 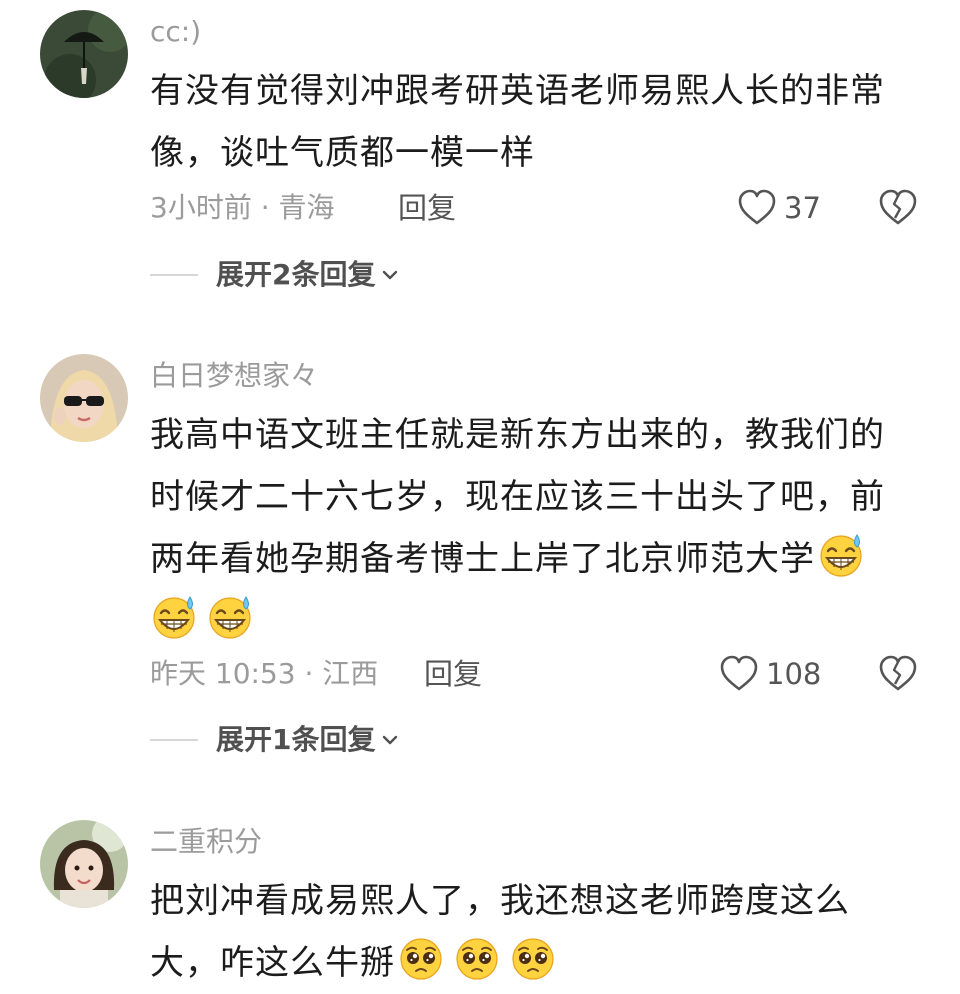 What do you see at coordinates (540, 122) in the screenshot?
I see `comment-text: 有没有觉得刘冲跟考研英语老师易熙人长的非常 像，谈吐气质都一模一样` at bounding box center [540, 122].